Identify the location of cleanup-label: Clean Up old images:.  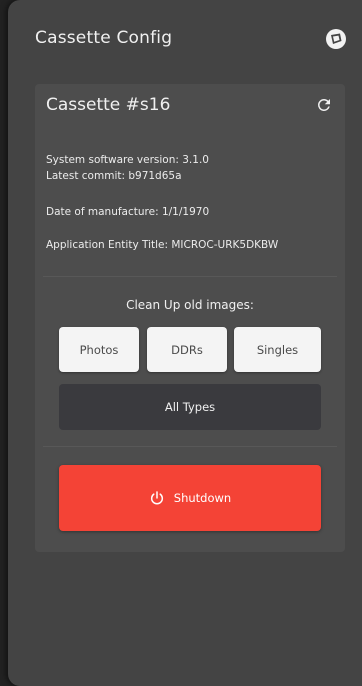
(190, 305).